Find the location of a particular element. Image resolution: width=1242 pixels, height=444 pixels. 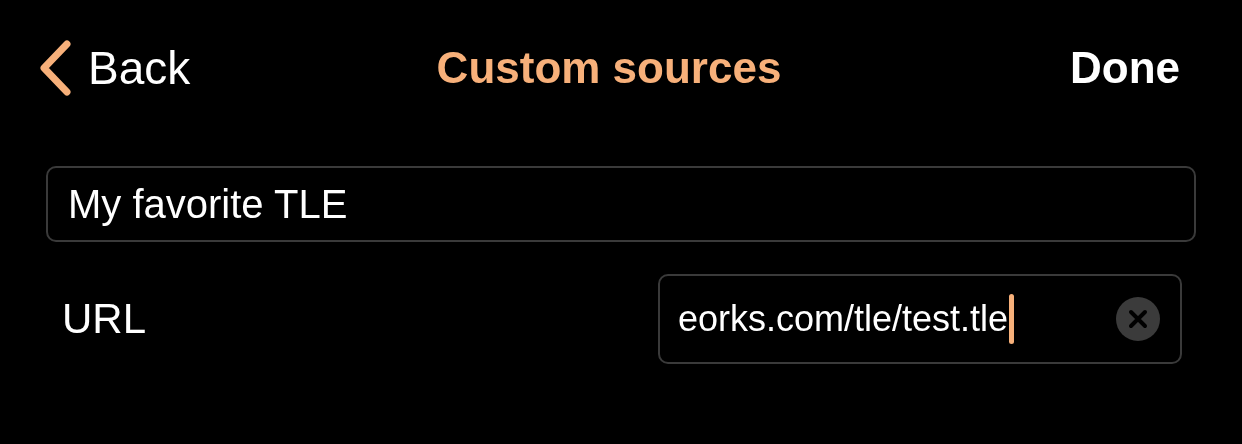

clear-button is located at coordinates (1138, 319).